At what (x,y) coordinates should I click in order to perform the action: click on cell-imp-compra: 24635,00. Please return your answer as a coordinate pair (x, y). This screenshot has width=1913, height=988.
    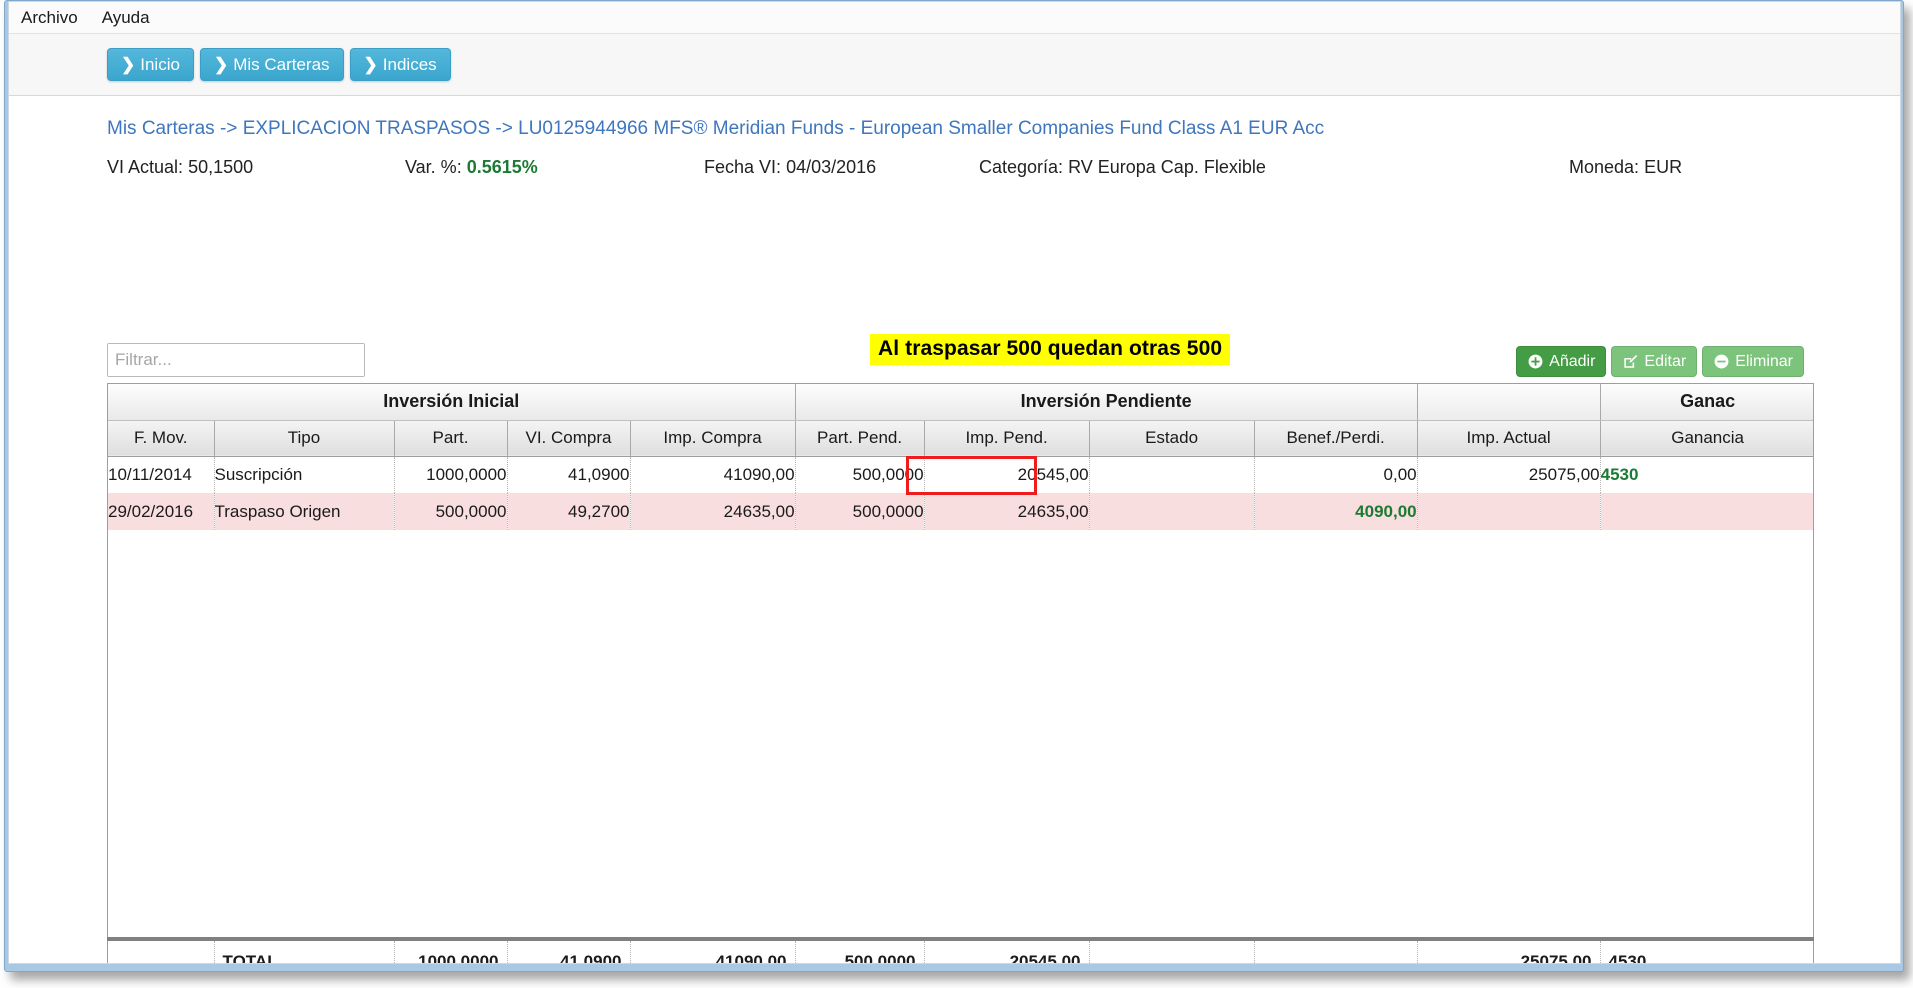
    Looking at the image, I should click on (713, 511).